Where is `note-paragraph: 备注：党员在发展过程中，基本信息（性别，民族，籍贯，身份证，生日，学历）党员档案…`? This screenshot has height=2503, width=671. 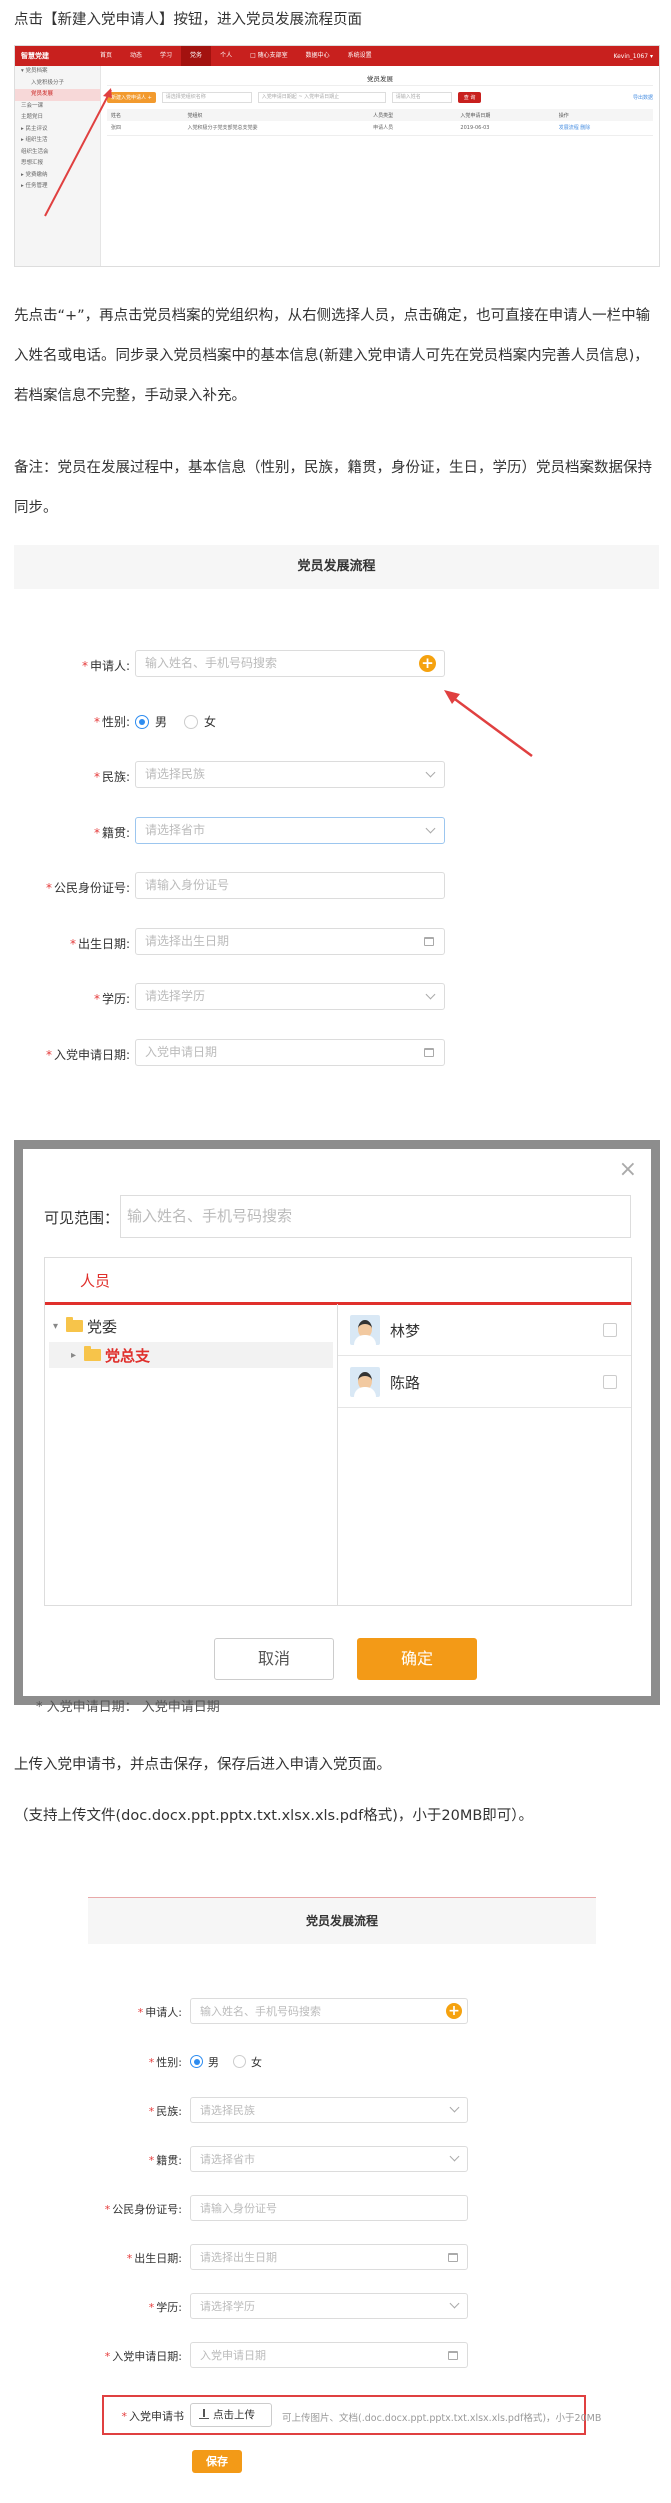 note-paragraph: 备注：党员在发展过程中，基本信息（性别，民族，籍贯，身份证，生日，学历）党员档案… is located at coordinates (333, 488).